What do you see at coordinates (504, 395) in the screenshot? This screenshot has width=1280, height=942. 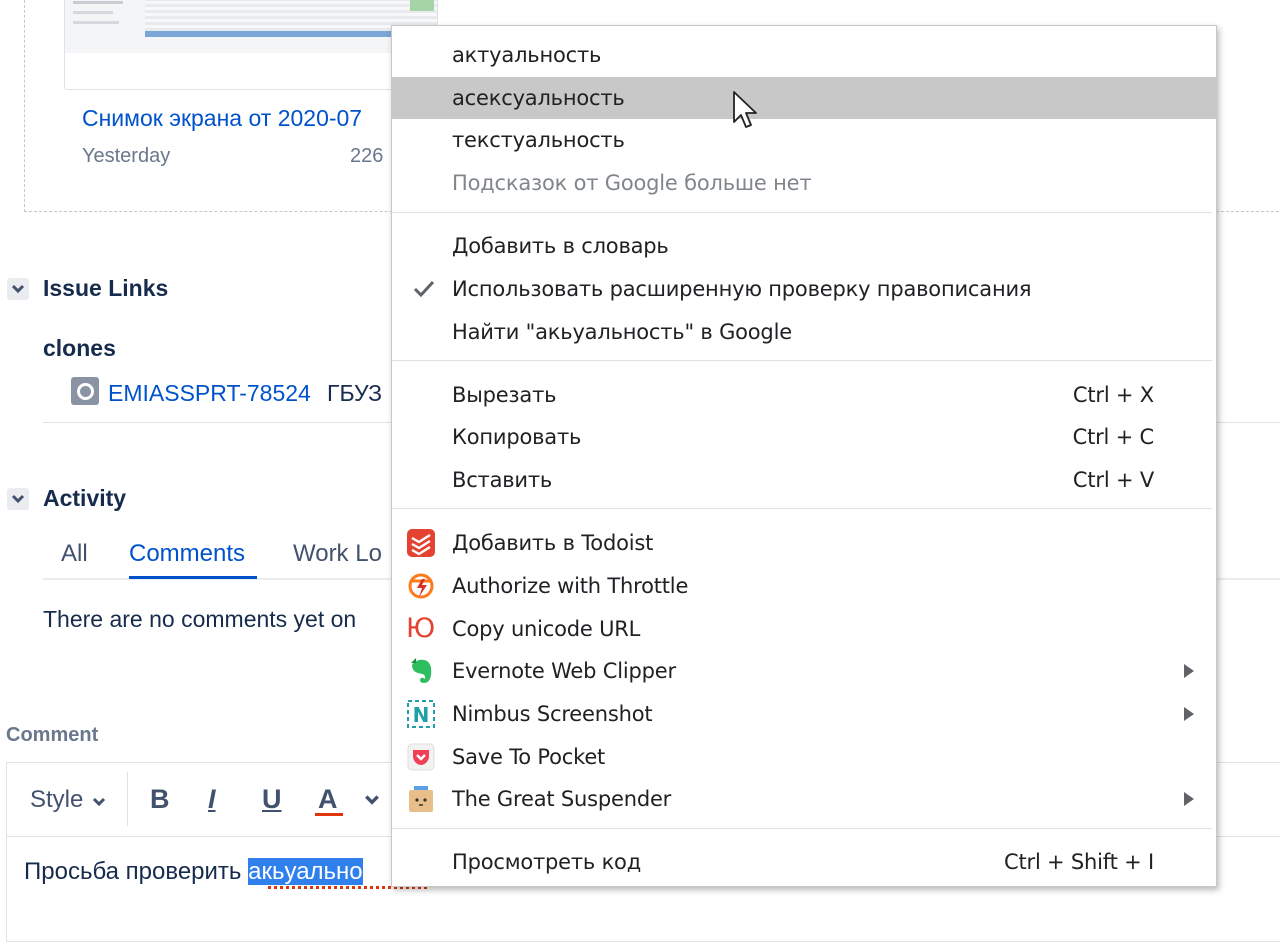 I see `menu-item-label: Вырезать` at bounding box center [504, 395].